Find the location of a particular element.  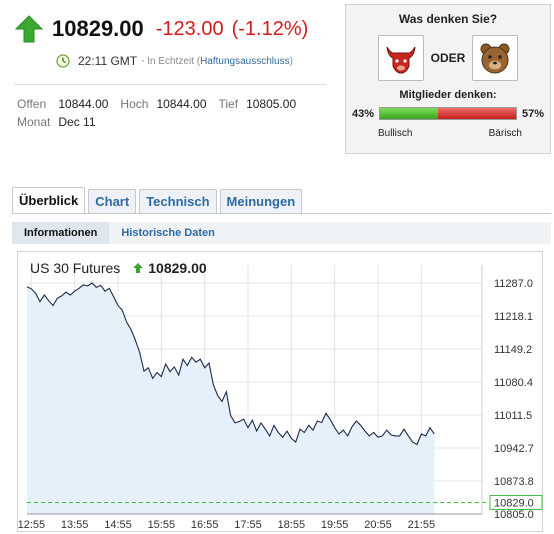

bull-icon is located at coordinates (401, 60).